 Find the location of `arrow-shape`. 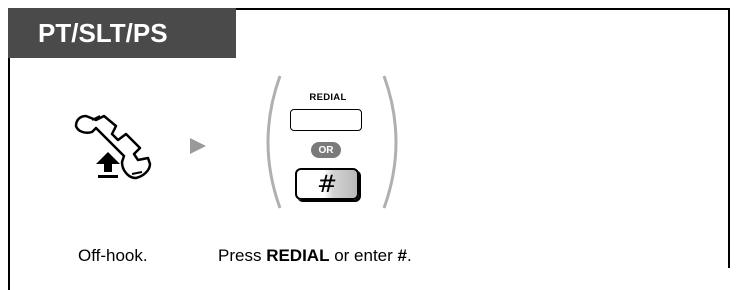

arrow-shape is located at coordinates (198, 146).